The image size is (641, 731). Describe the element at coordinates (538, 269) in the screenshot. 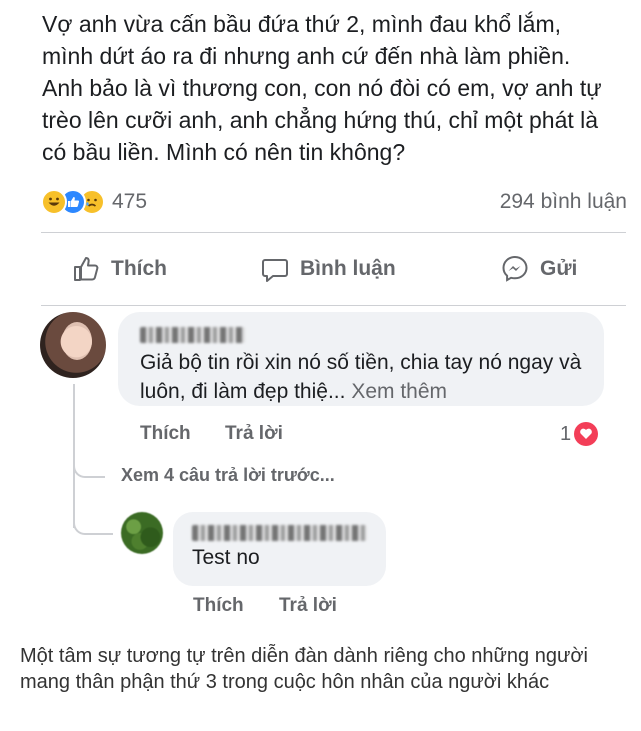

I see `send-button: Gửi` at that location.